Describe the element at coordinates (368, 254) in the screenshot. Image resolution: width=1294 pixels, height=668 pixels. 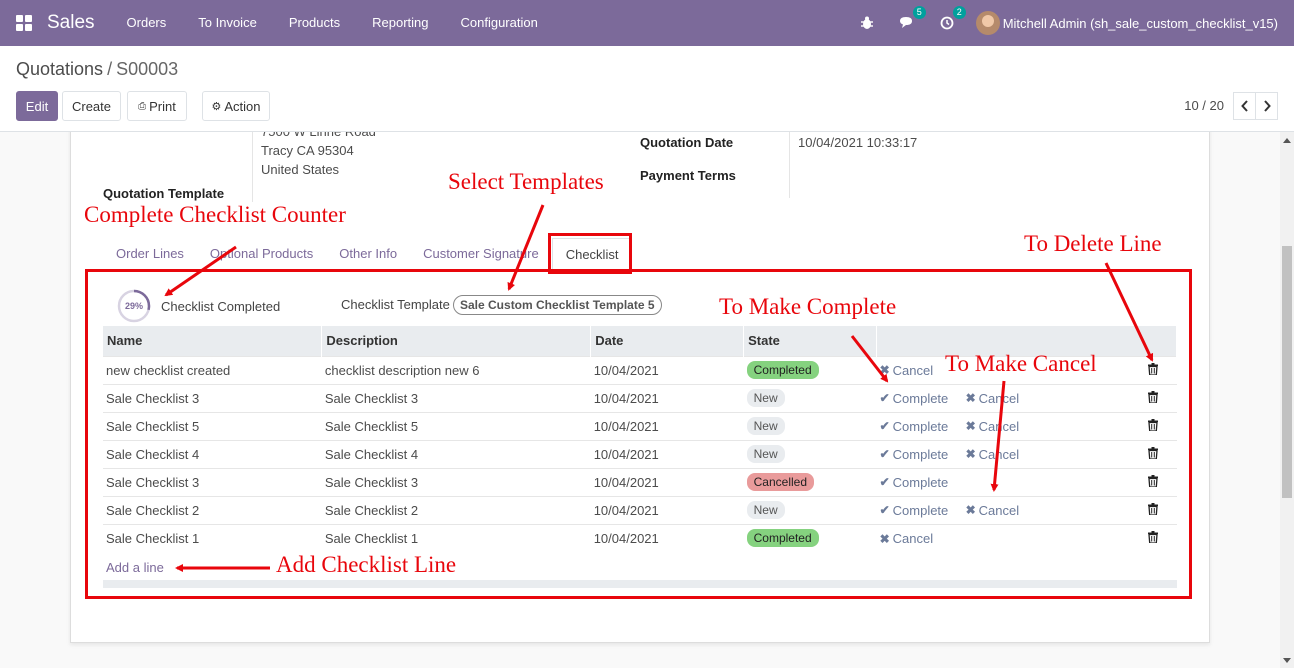
I see `tab-other-info: Other Info` at that location.